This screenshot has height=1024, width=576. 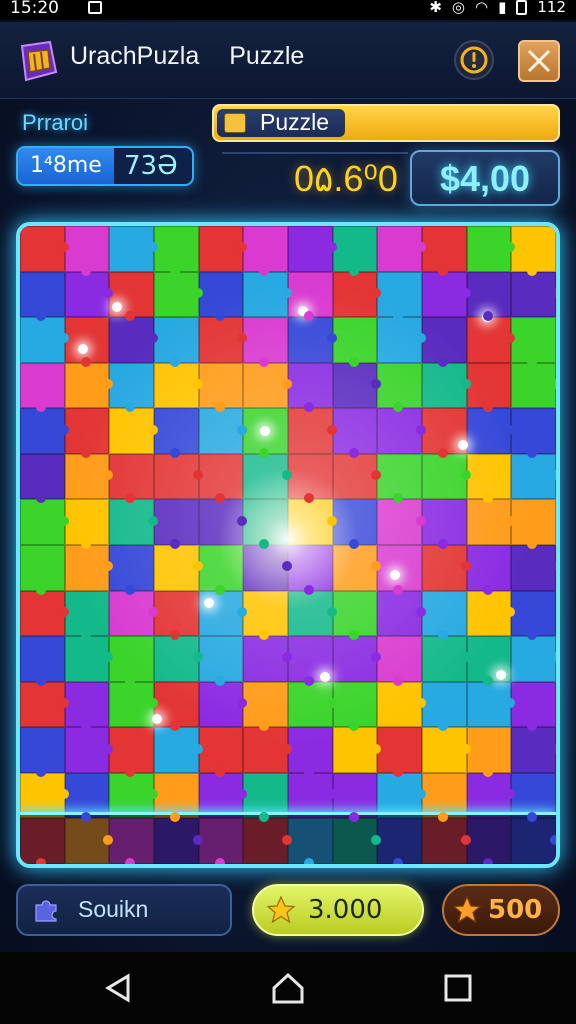 I want to click on recent-apps-icon, so click(x=458, y=988).